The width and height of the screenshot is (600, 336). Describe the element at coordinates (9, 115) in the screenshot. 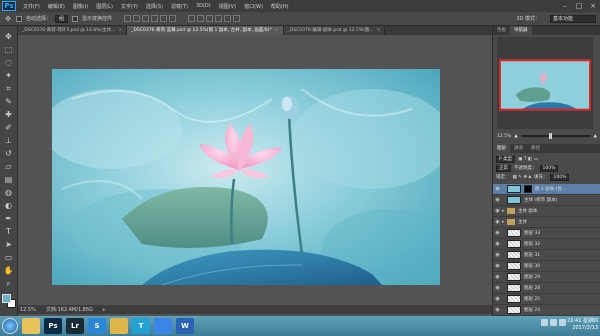

I see `healing-icon: ✚` at that location.